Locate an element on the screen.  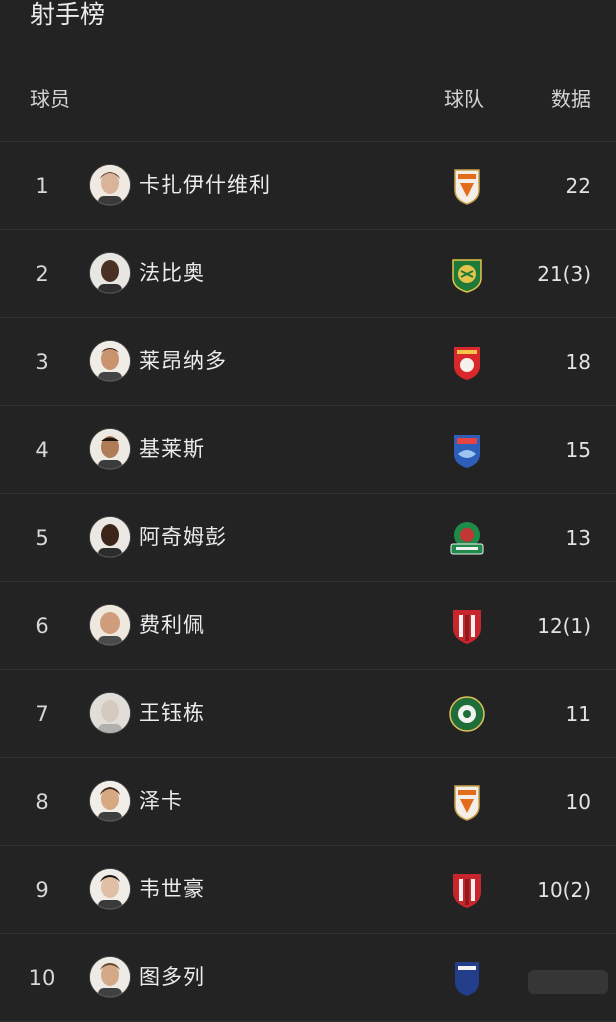
goal-count: 22 is located at coordinates (578, 186).